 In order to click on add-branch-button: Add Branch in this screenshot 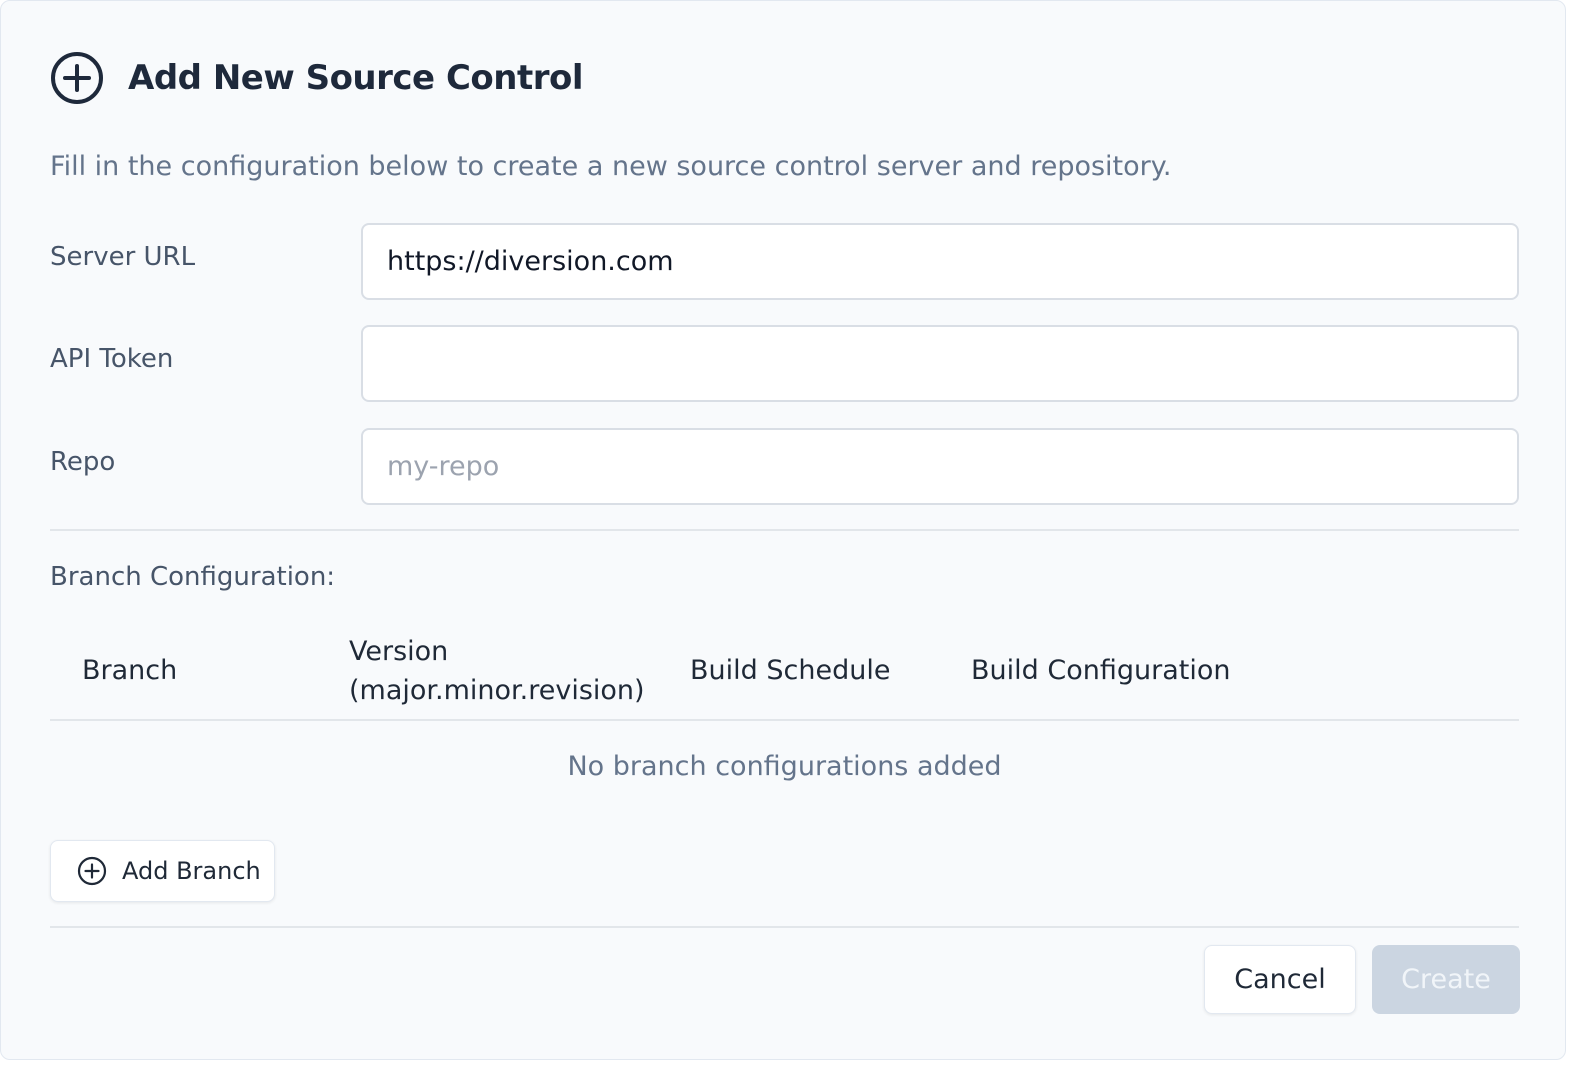, I will do `click(162, 871)`.